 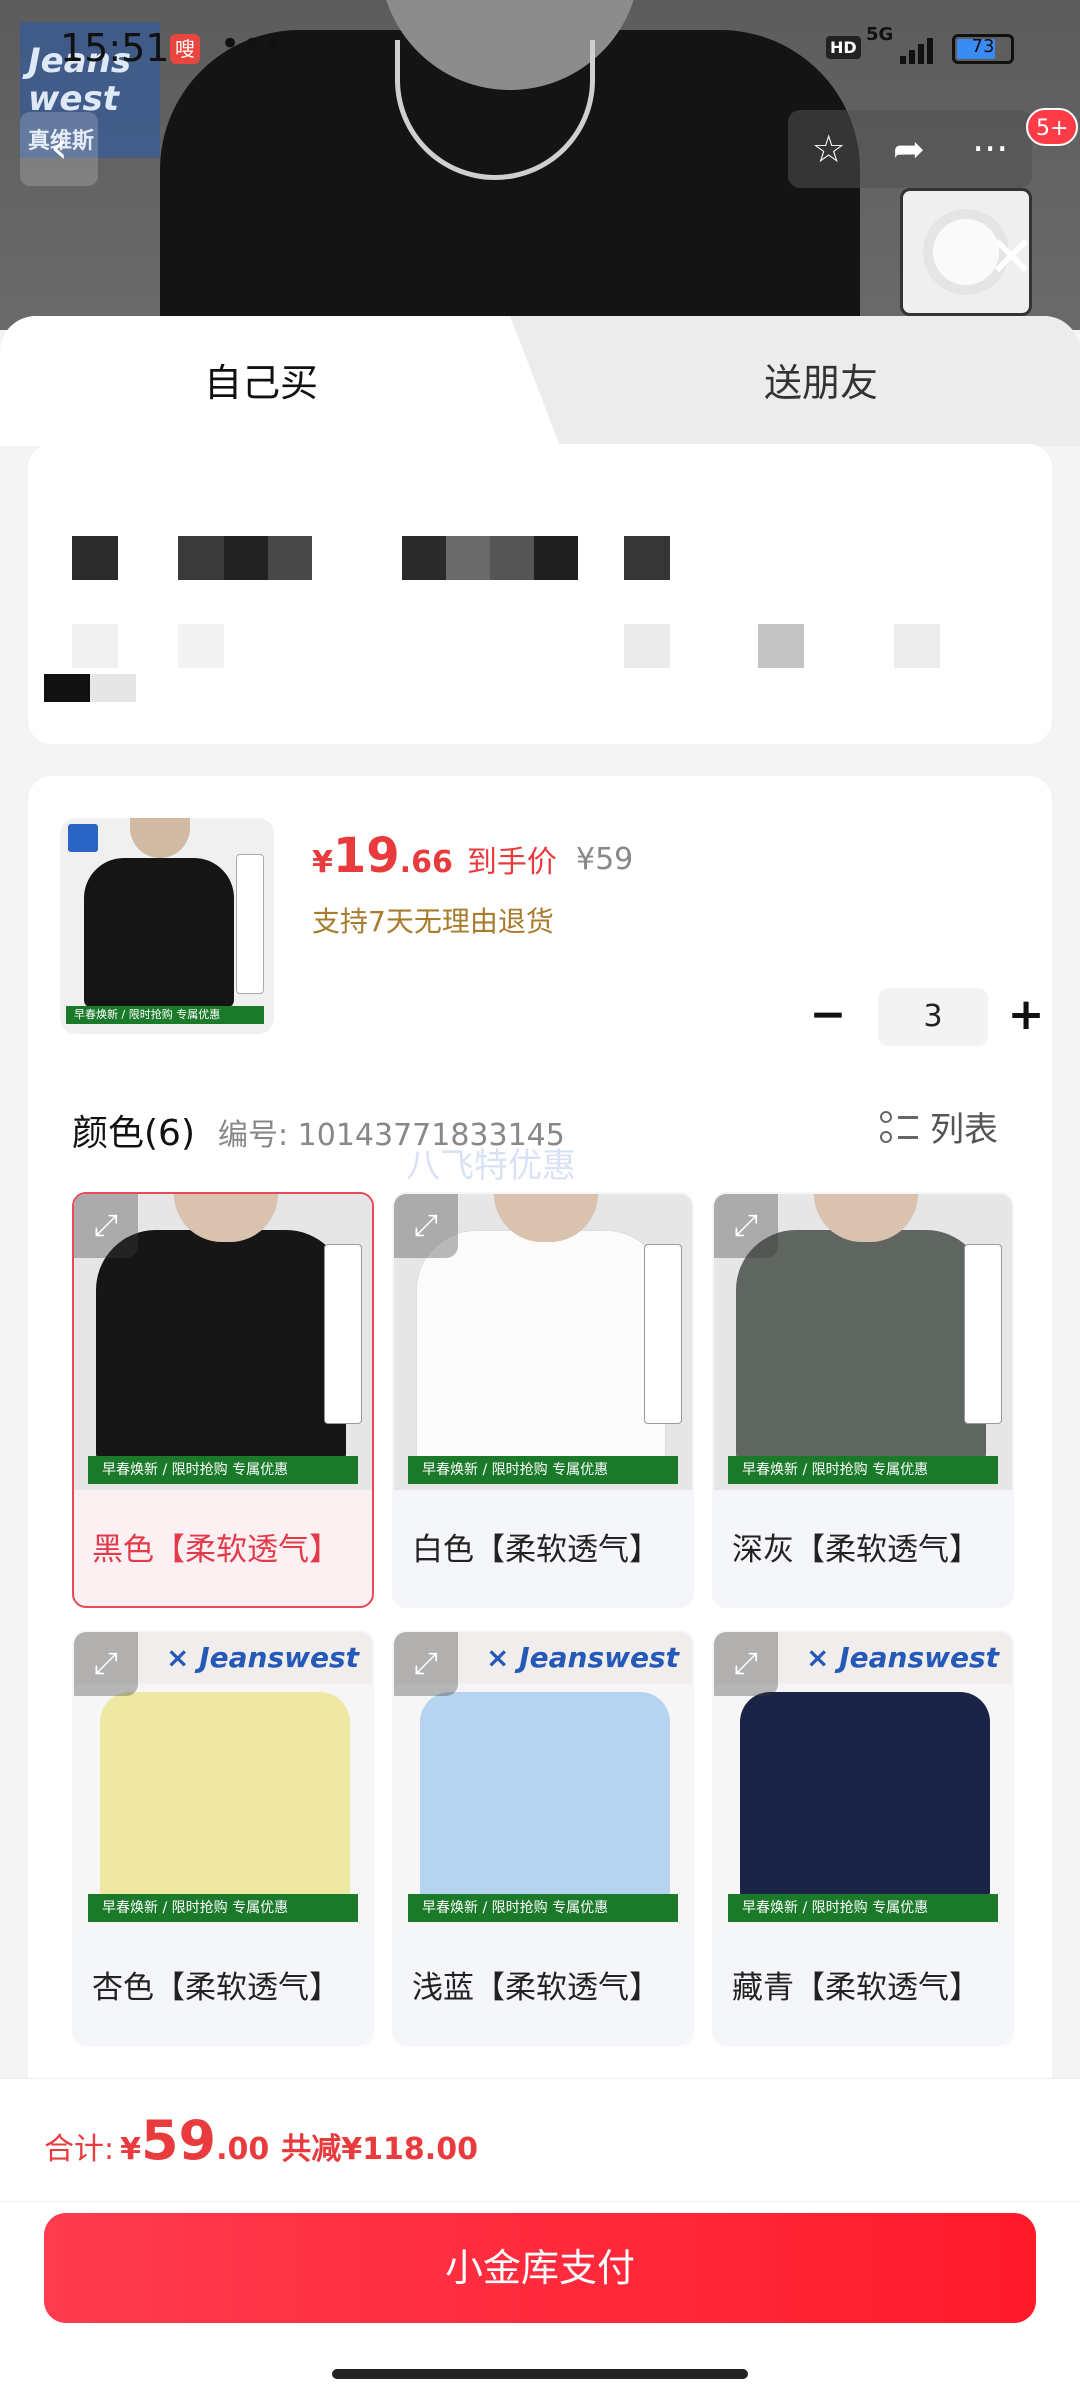 What do you see at coordinates (821, 379) in the screenshot?
I see `tab-send-friend: 送朋友` at bounding box center [821, 379].